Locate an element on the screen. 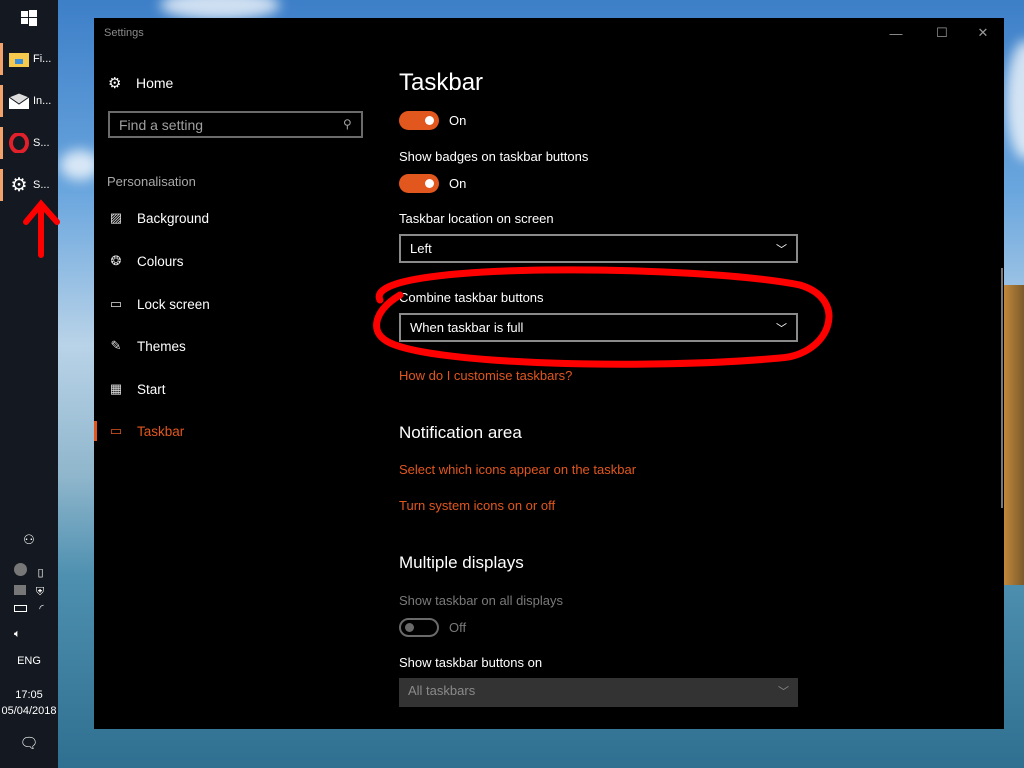 The height and width of the screenshot is (768, 1024). badges-label: Show badges on taskbar buttons is located at coordinates (494, 156).